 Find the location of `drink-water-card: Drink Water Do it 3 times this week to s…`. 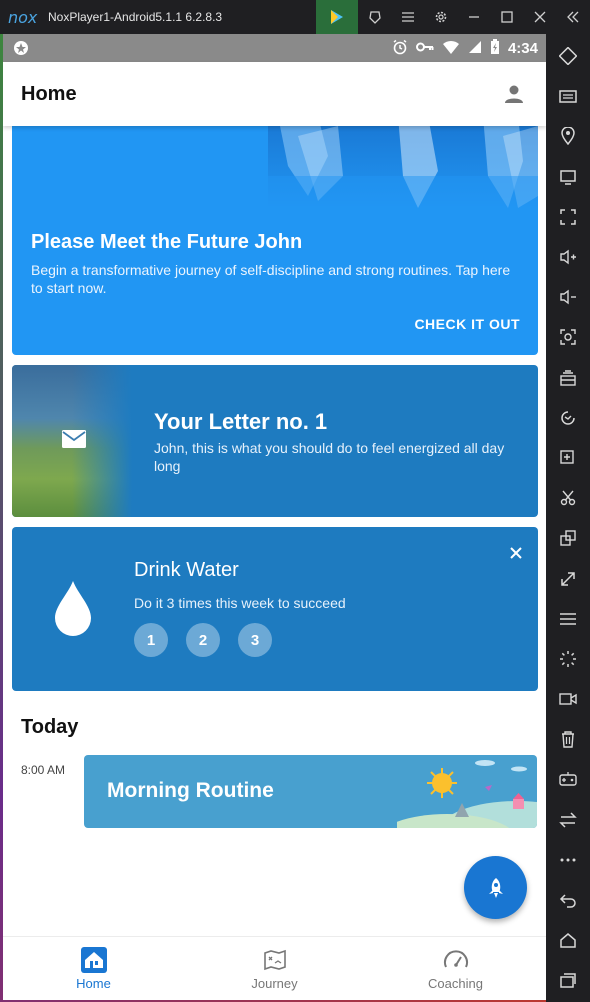

drink-water-card: Drink Water Do it 3 times this week to s… is located at coordinates (275, 609).